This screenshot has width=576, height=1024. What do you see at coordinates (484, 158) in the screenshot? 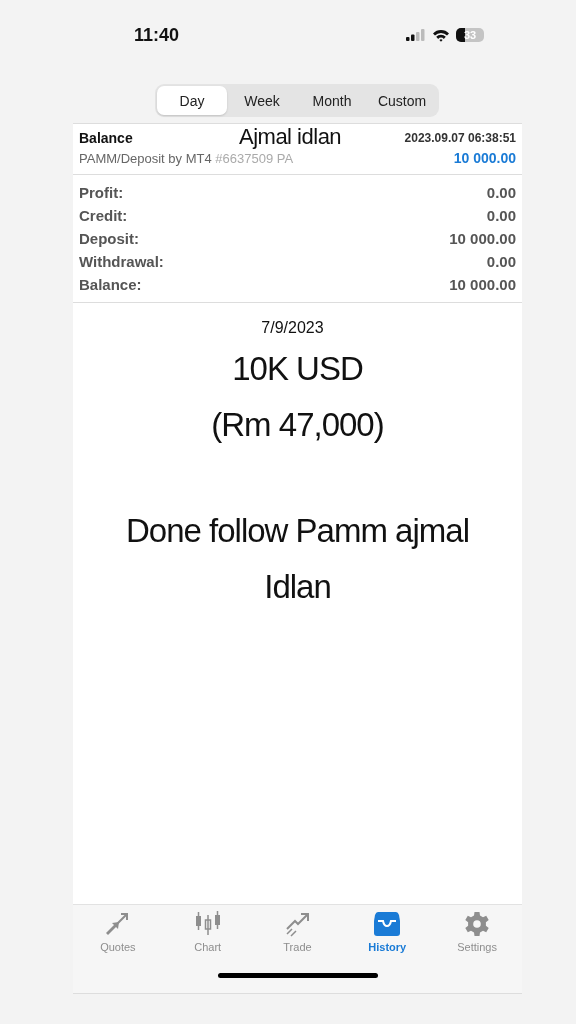
I see `entry-amount: 10 000.00` at bounding box center [484, 158].